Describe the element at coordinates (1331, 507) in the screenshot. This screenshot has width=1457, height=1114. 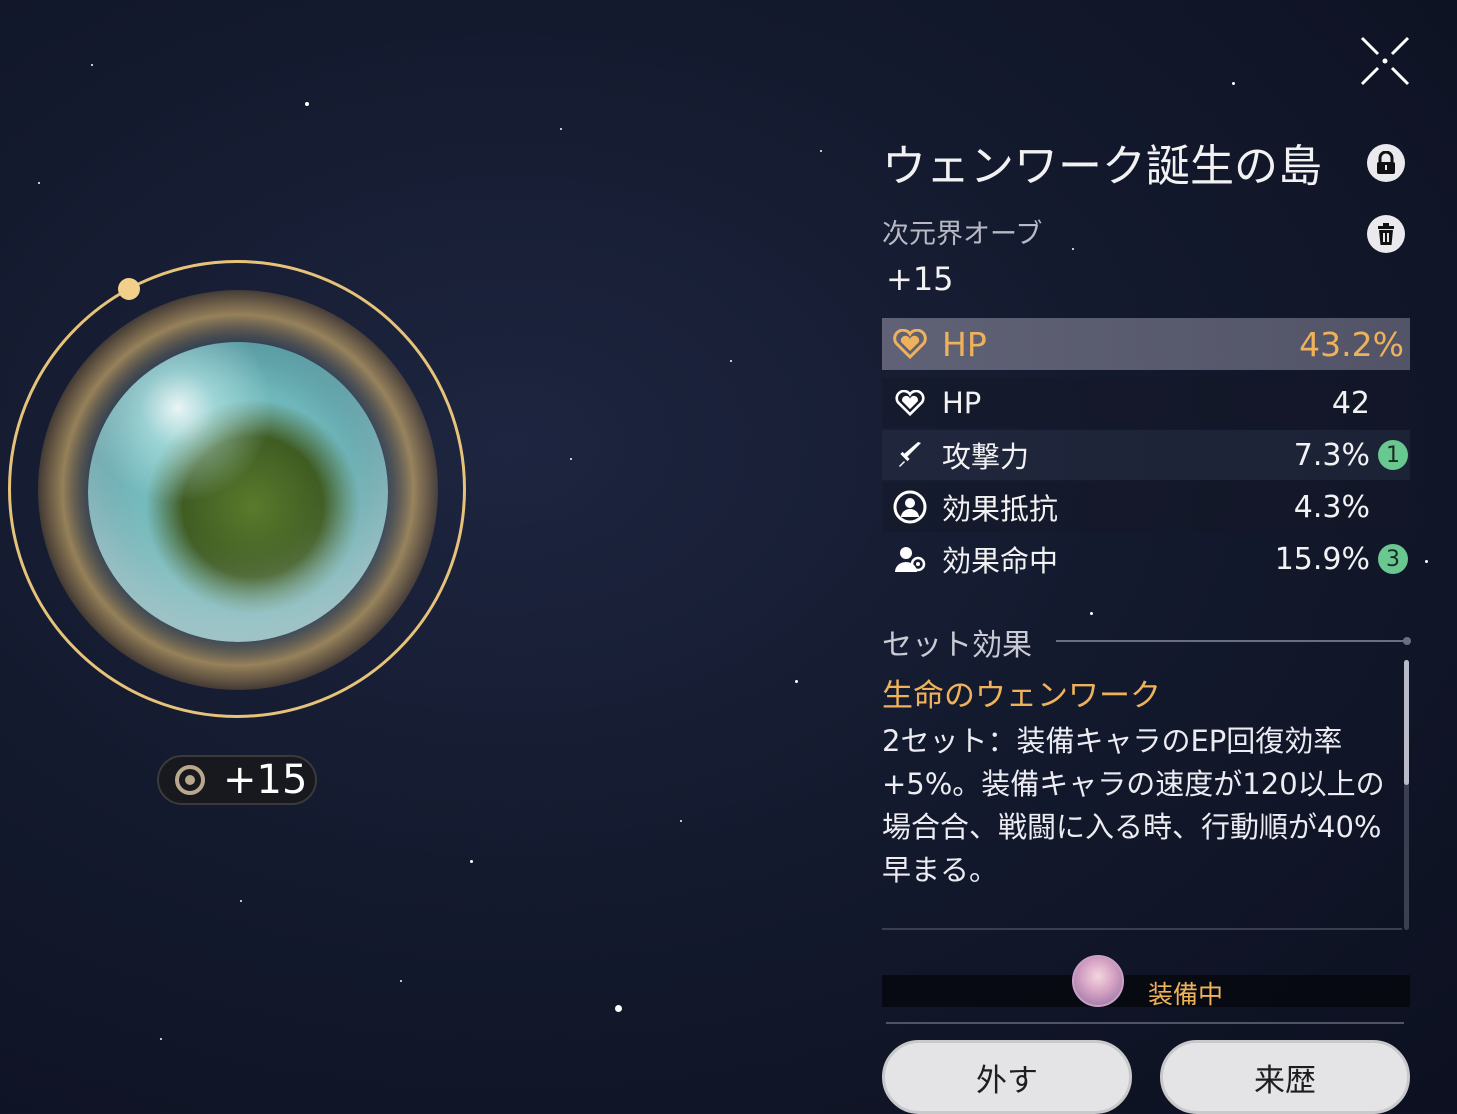
I see `sub-stat-value: 4.3%` at that location.